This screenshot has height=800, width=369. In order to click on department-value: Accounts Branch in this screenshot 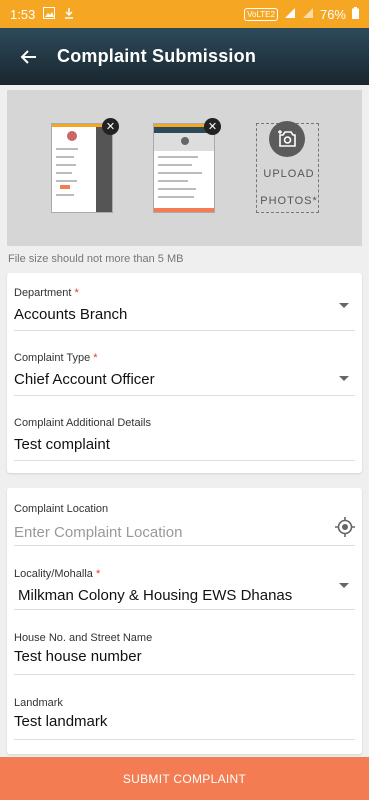, I will do `click(71, 314)`.